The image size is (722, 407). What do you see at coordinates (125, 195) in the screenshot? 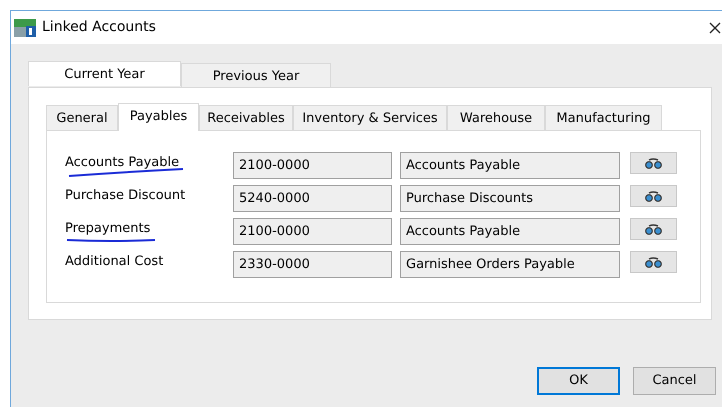
I see `field-label: Purchase Discount` at bounding box center [125, 195].